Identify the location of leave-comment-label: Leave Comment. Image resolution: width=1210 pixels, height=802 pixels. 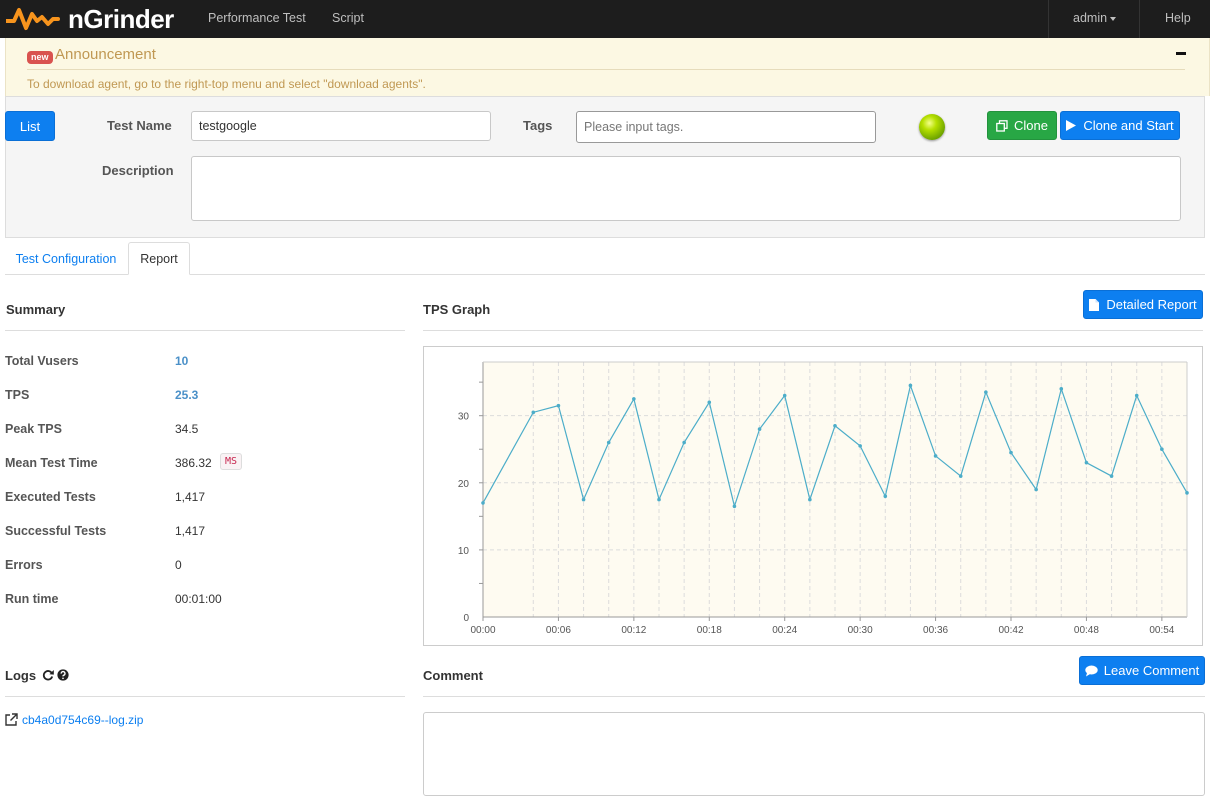
(1151, 670).